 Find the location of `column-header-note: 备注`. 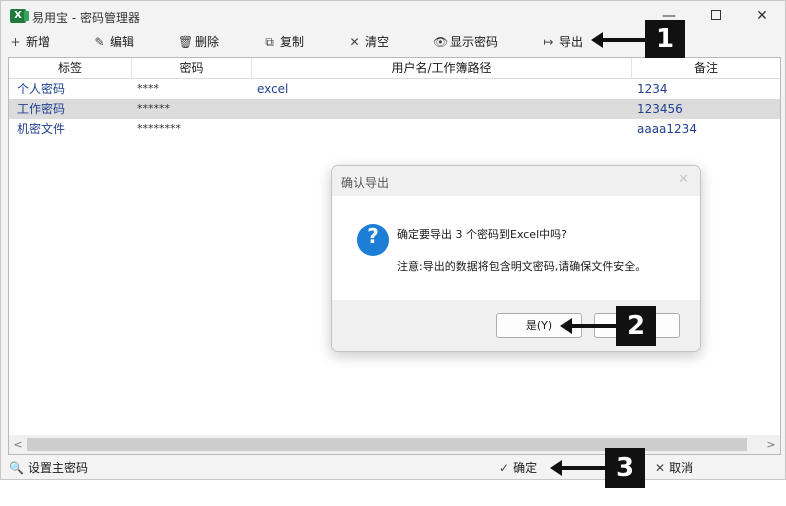

column-header-note: 备注 is located at coordinates (706, 68).